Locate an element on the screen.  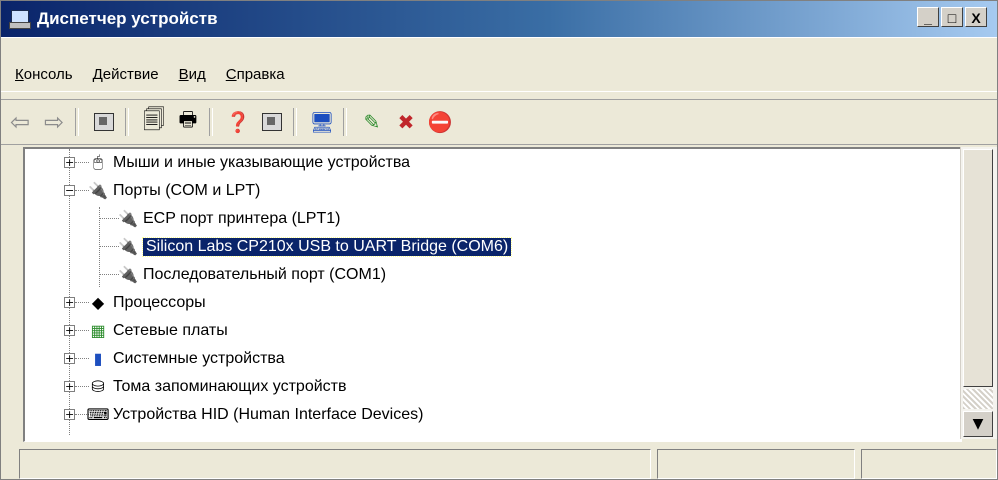
tree-item-mice: 🖱 Мыши и иные указывающие устройства is located at coordinates (249, 163).